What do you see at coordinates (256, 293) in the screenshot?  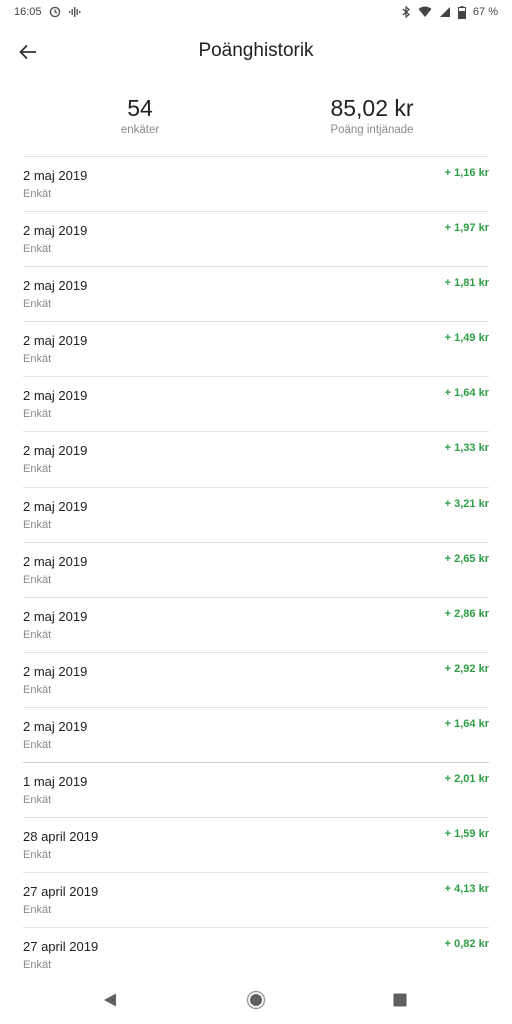 I see `history-row: 2 maj 2019 Enkät + 1,81 kr` at bounding box center [256, 293].